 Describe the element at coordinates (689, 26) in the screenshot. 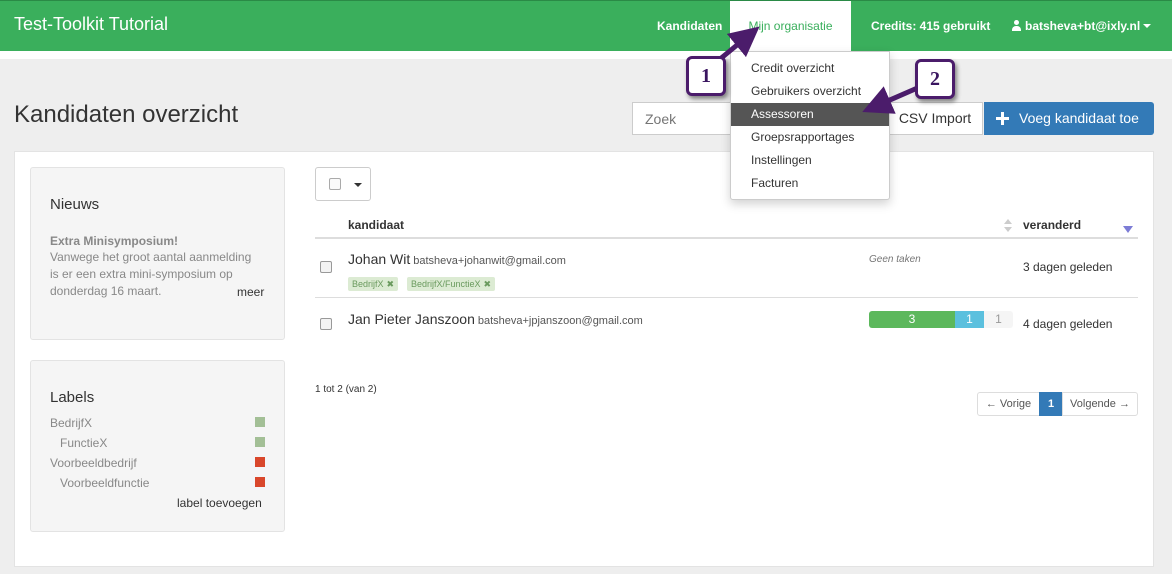

I see `nav-kandidaten: Kandidaten` at that location.